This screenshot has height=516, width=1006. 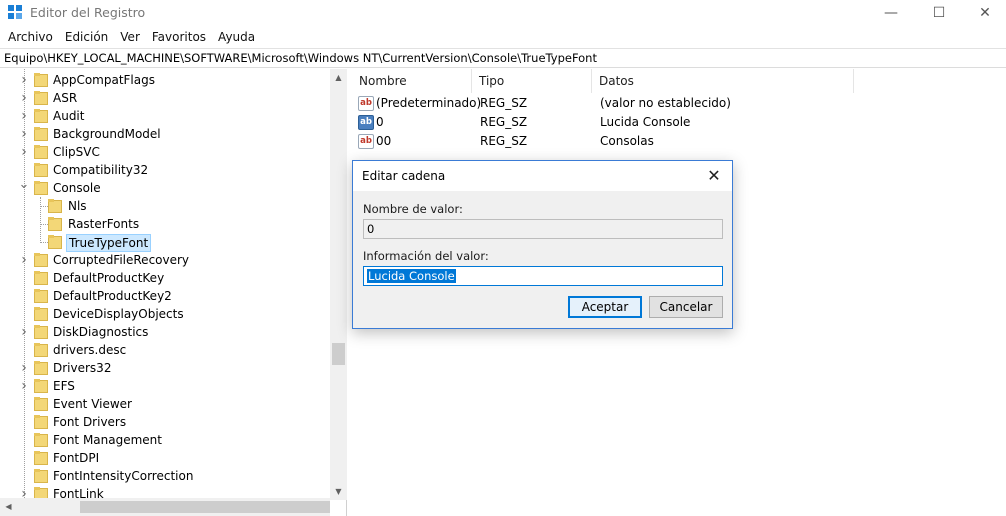 I want to click on tree-item: › CorruptedFileRecovery, so click(x=165, y=260).